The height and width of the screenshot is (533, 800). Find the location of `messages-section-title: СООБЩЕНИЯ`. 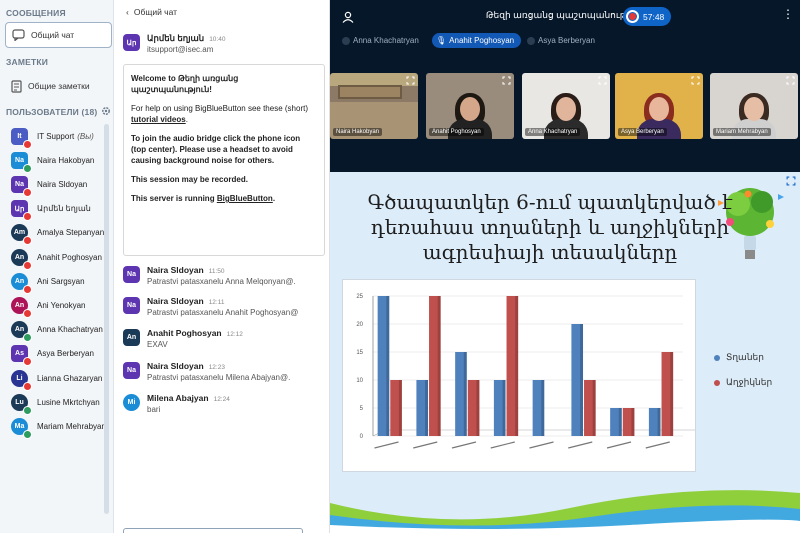

messages-section-title: СООБЩЕНИЯ is located at coordinates (36, 13).